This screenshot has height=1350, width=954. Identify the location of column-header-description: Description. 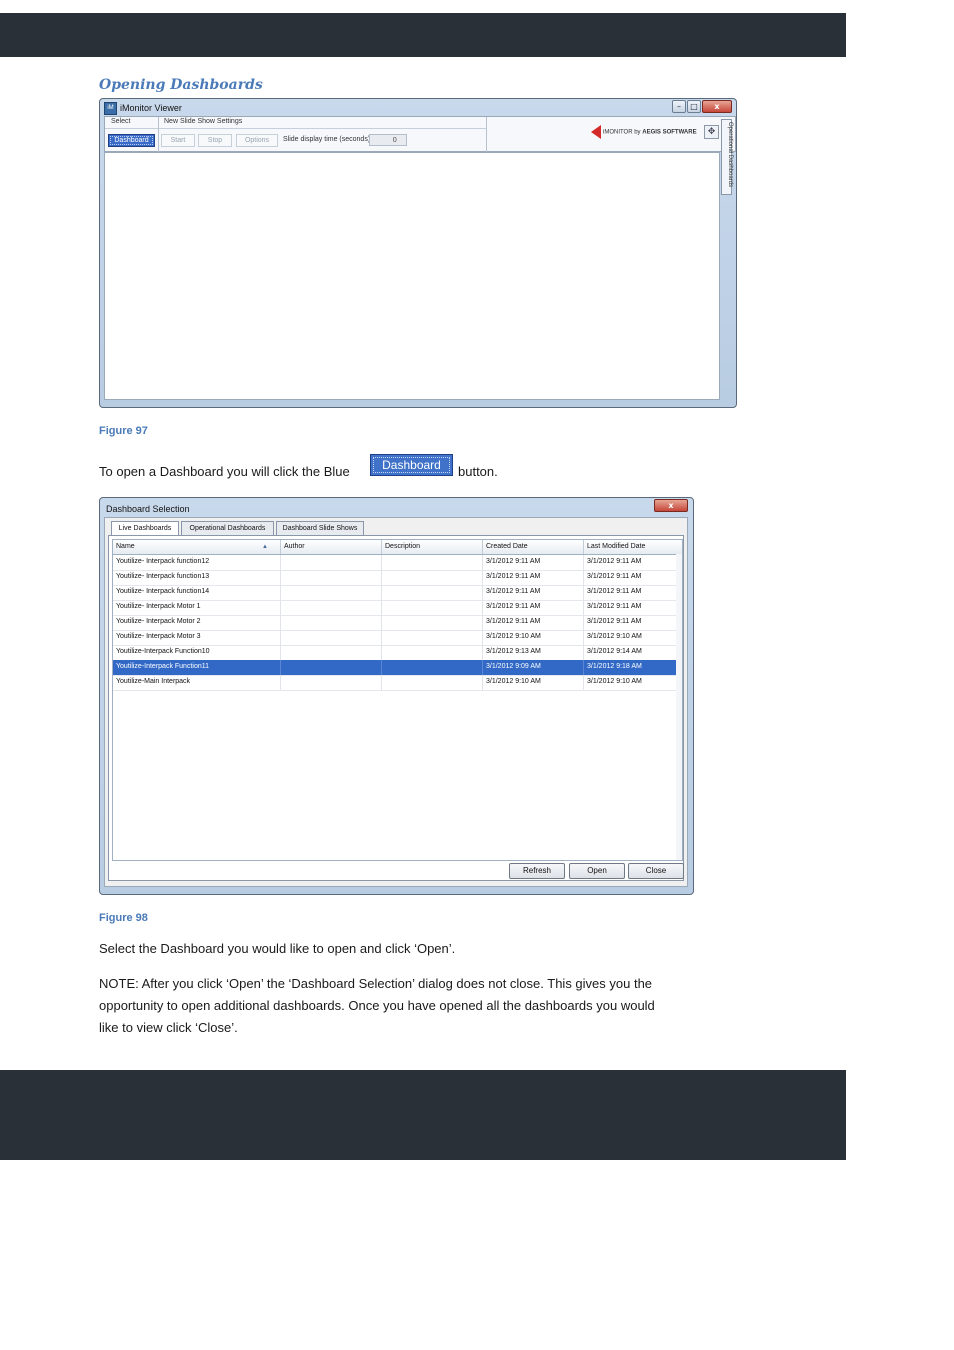
(432, 547).